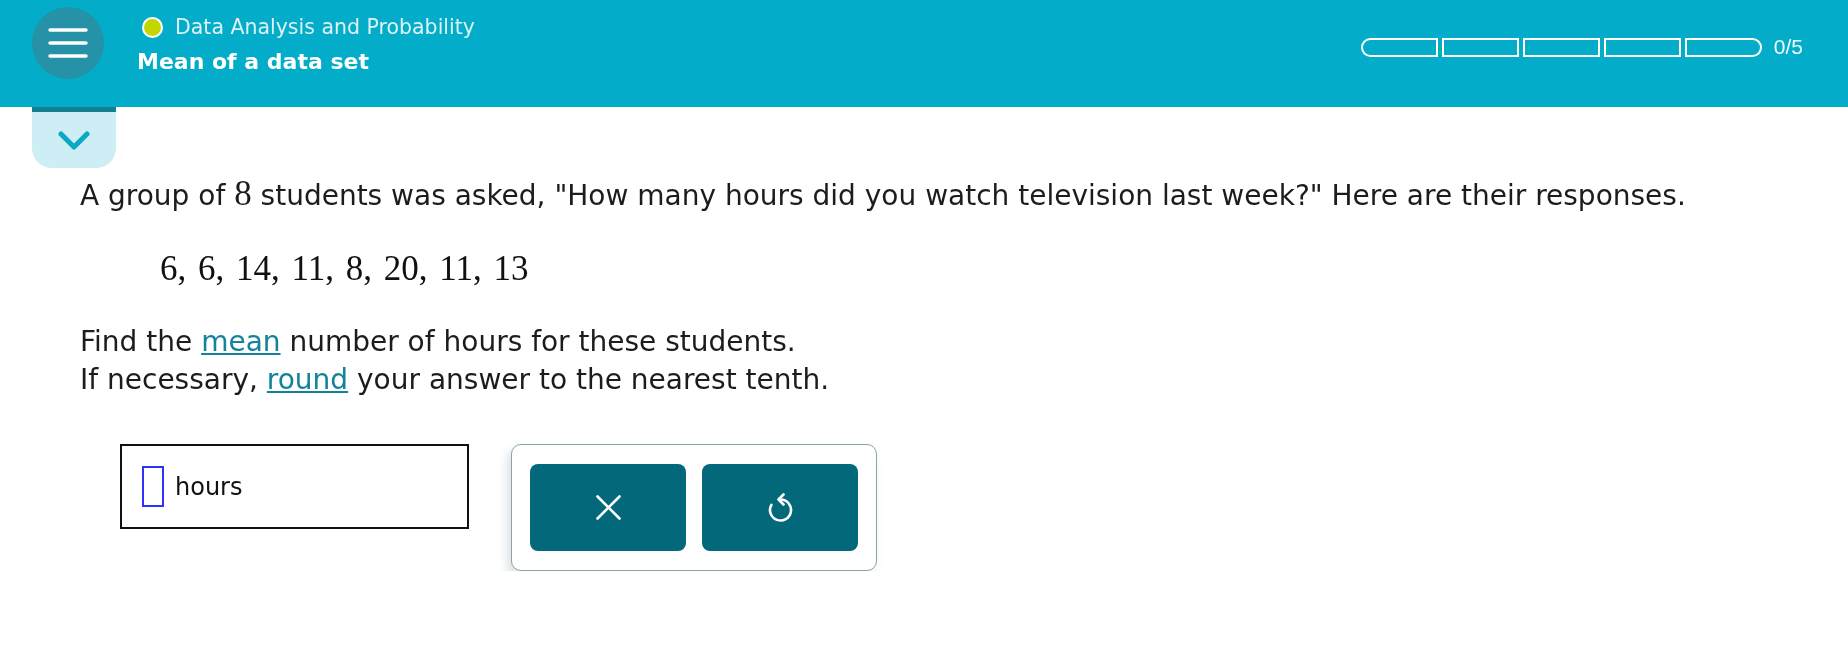 The image size is (1848, 650). Describe the element at coordinates (325, 27) in the screenshot. I see `topic-label: Data Analysis and Probability` at that location.